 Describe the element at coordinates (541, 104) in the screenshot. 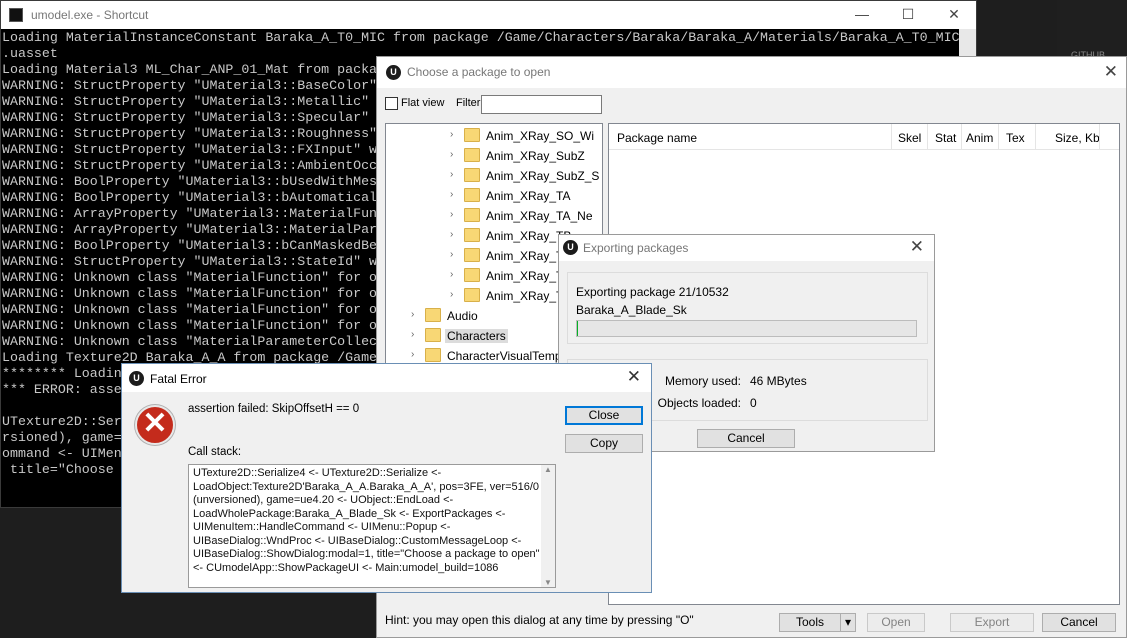

I see `filter-input` at that location.